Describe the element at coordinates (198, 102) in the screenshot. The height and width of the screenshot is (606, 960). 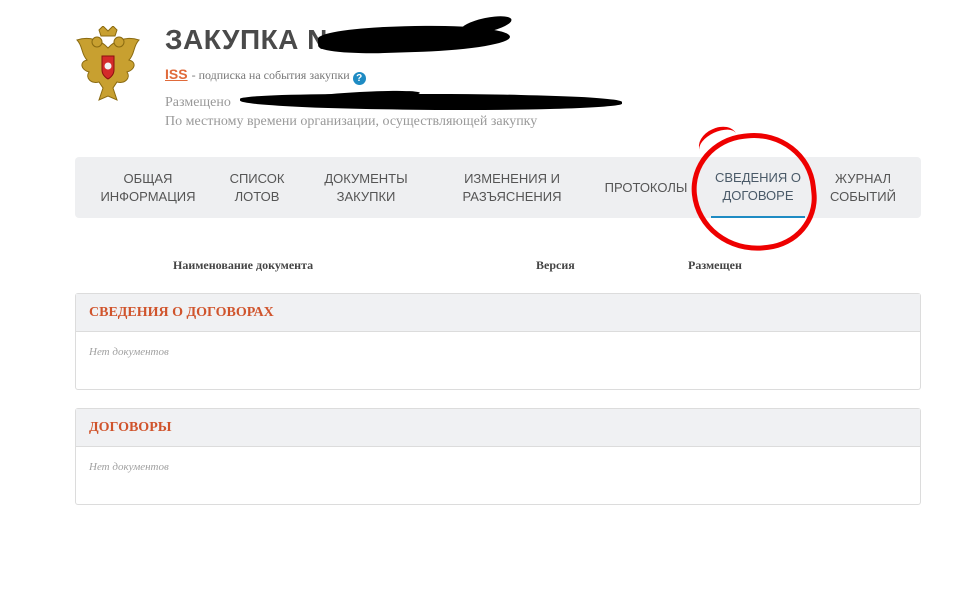
I see `posted-label: Размещено` at that location.